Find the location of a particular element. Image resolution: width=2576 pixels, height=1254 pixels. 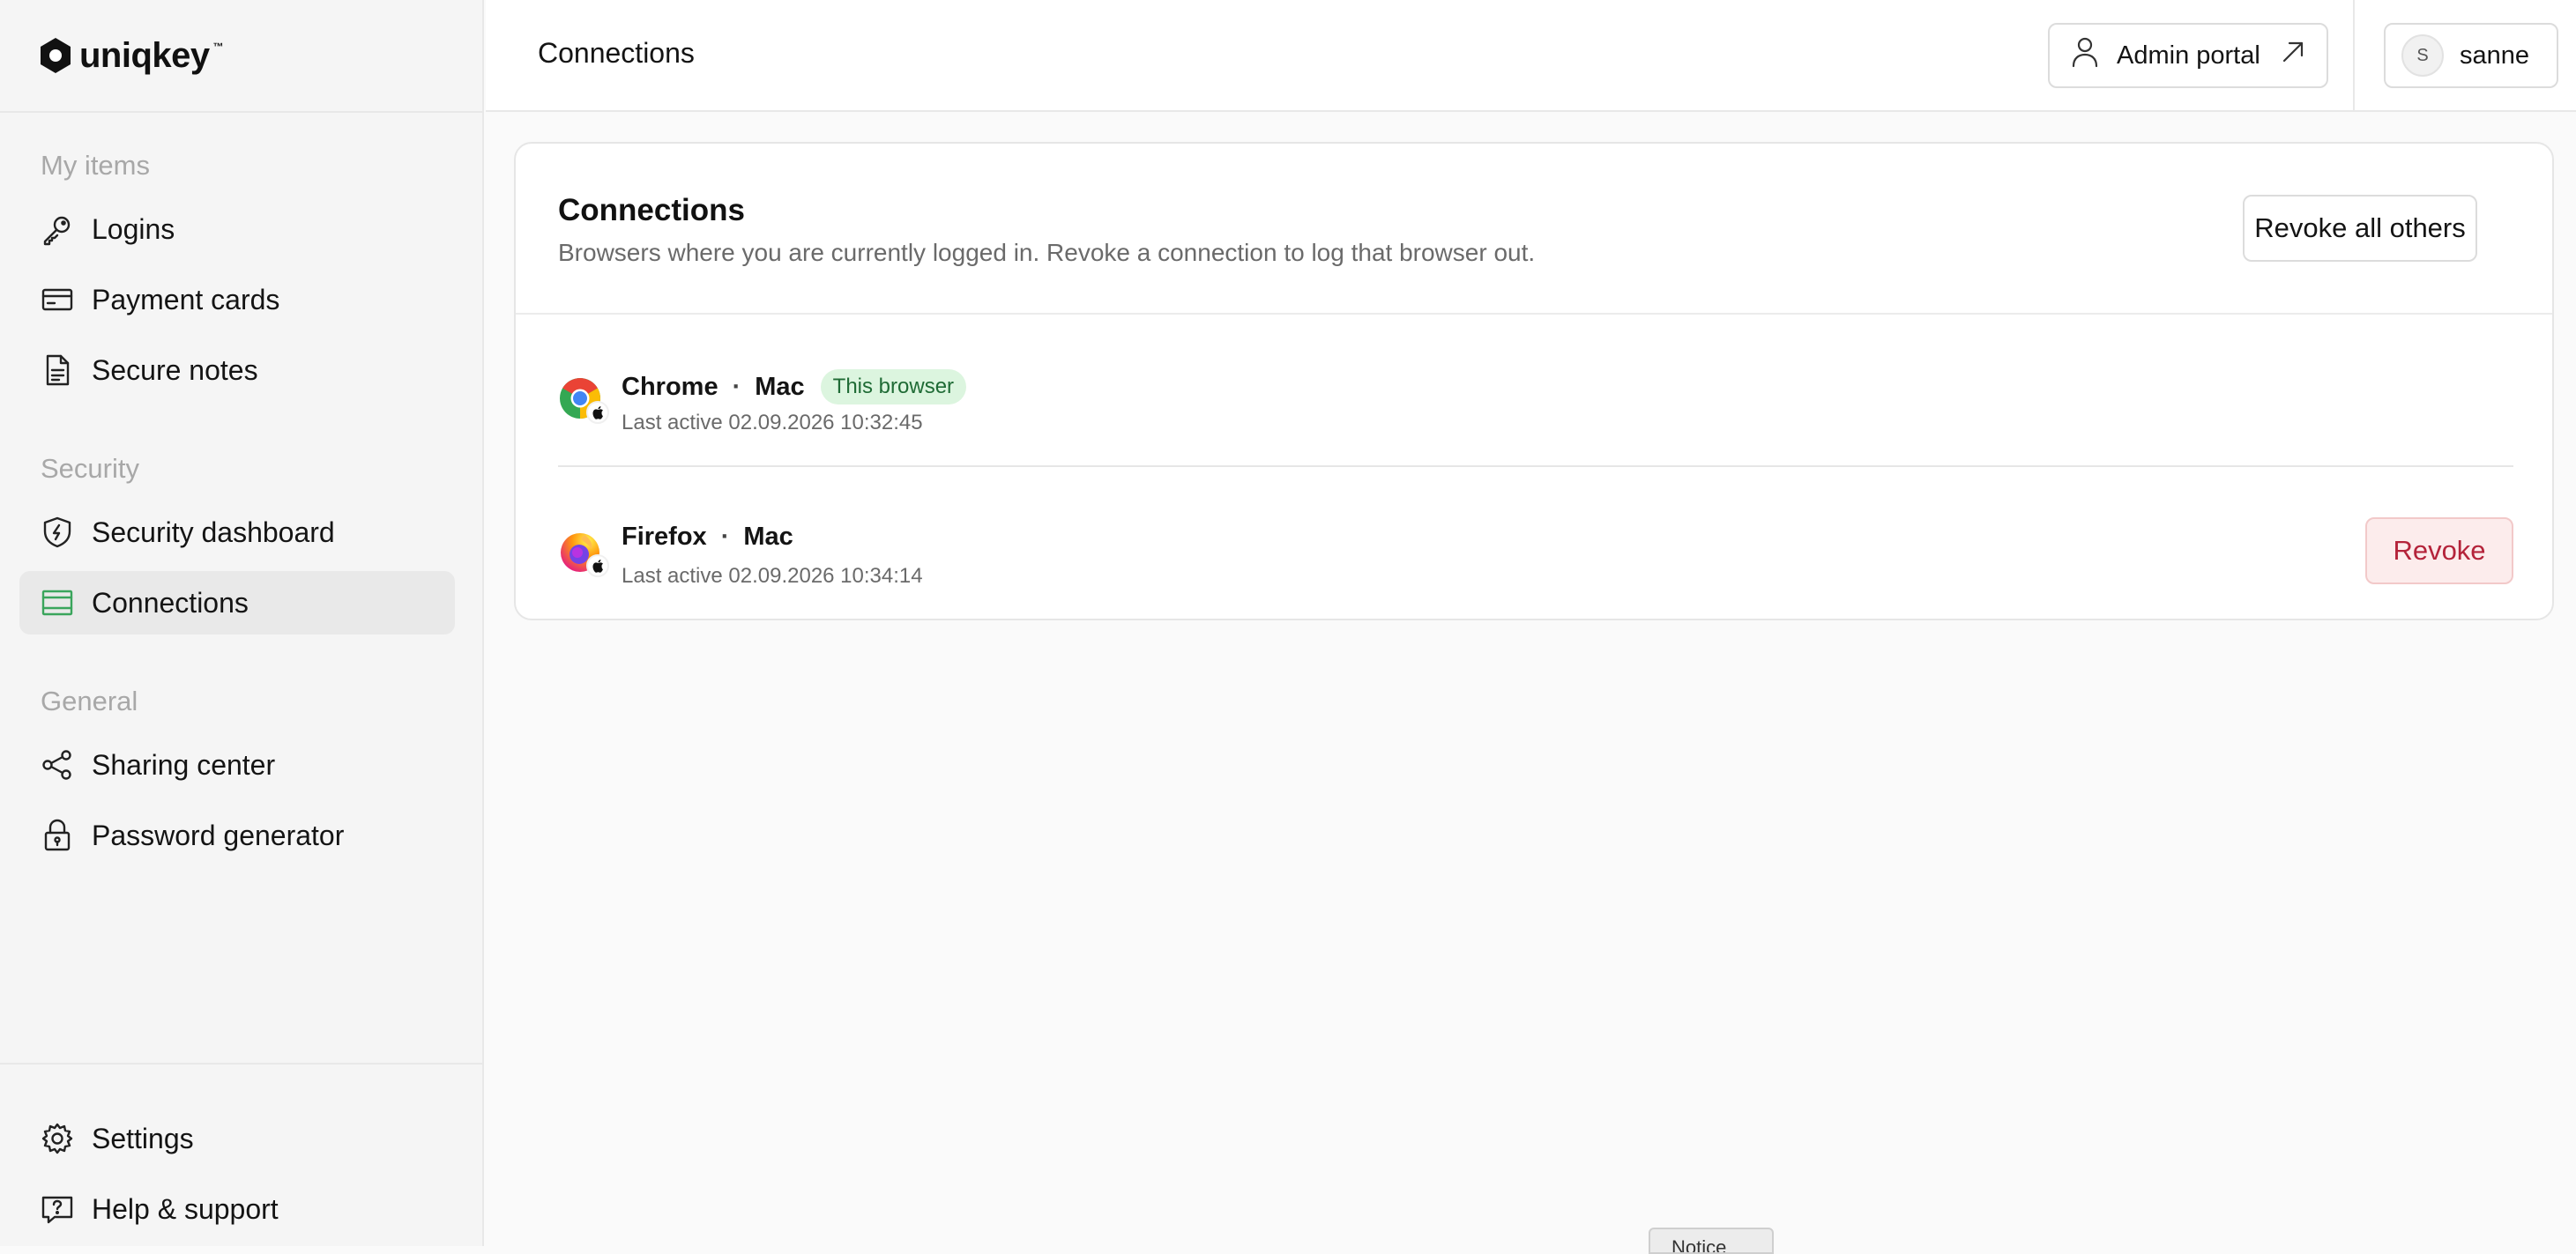

last-active-text: Last active 02.09.2026 10:32:45 is located at coordinates (772, 422).